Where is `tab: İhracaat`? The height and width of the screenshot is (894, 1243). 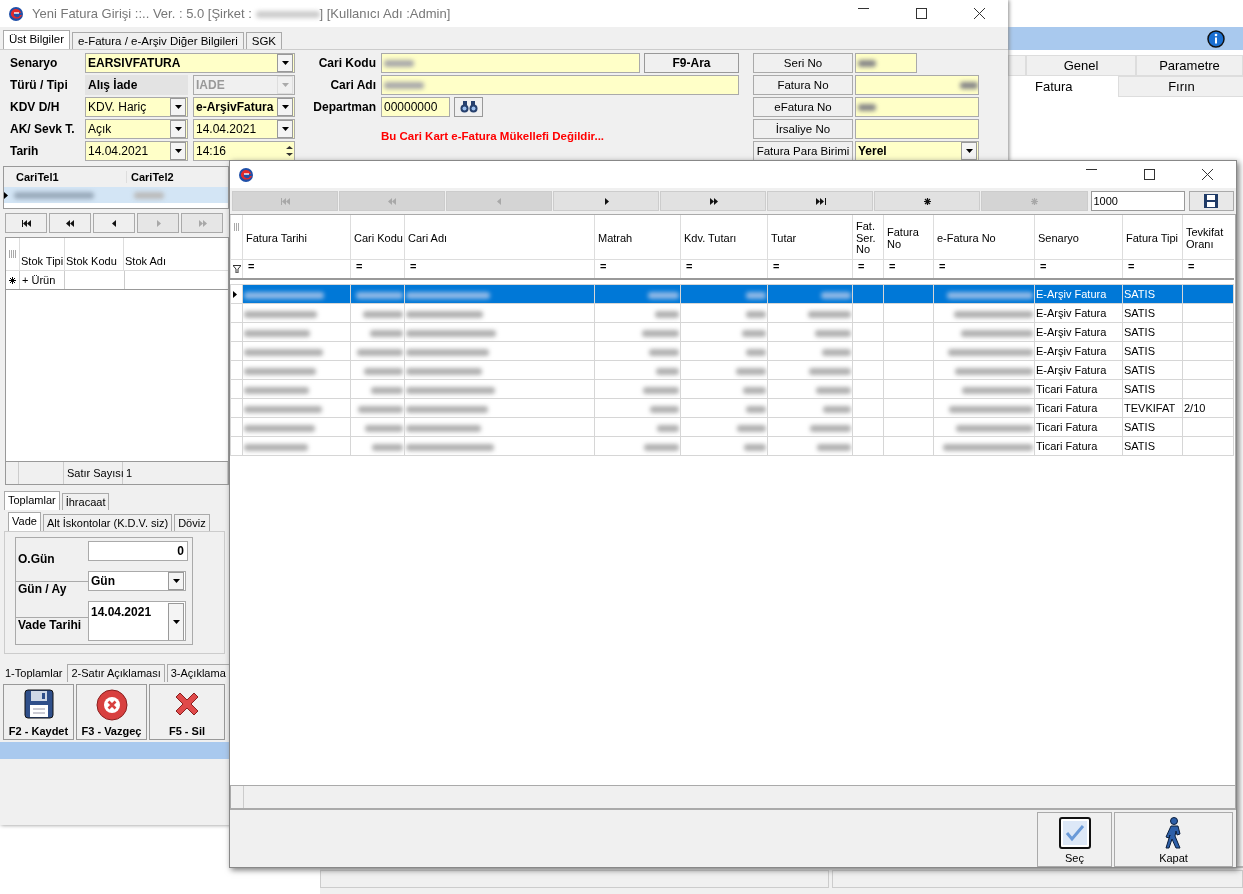 tab: İhracaat is located at coordinates (85, 501).